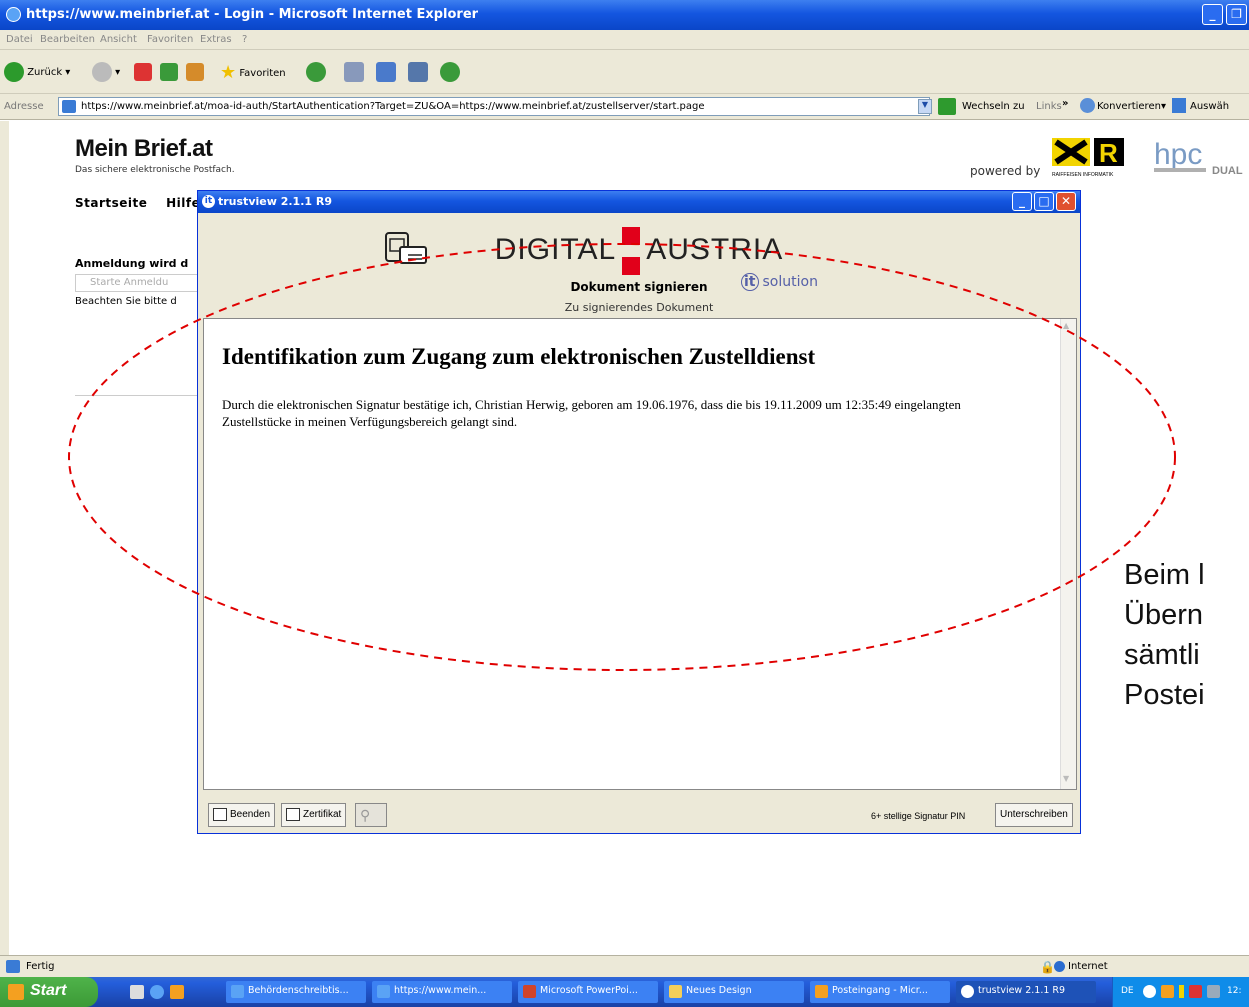 The height and width of the screenshot is (1007, 1249). What do you see at coordinates (253, 73) in the screenshot?
I see `favorites-button: ★ Favoriten` at bounding box center [253, 73].